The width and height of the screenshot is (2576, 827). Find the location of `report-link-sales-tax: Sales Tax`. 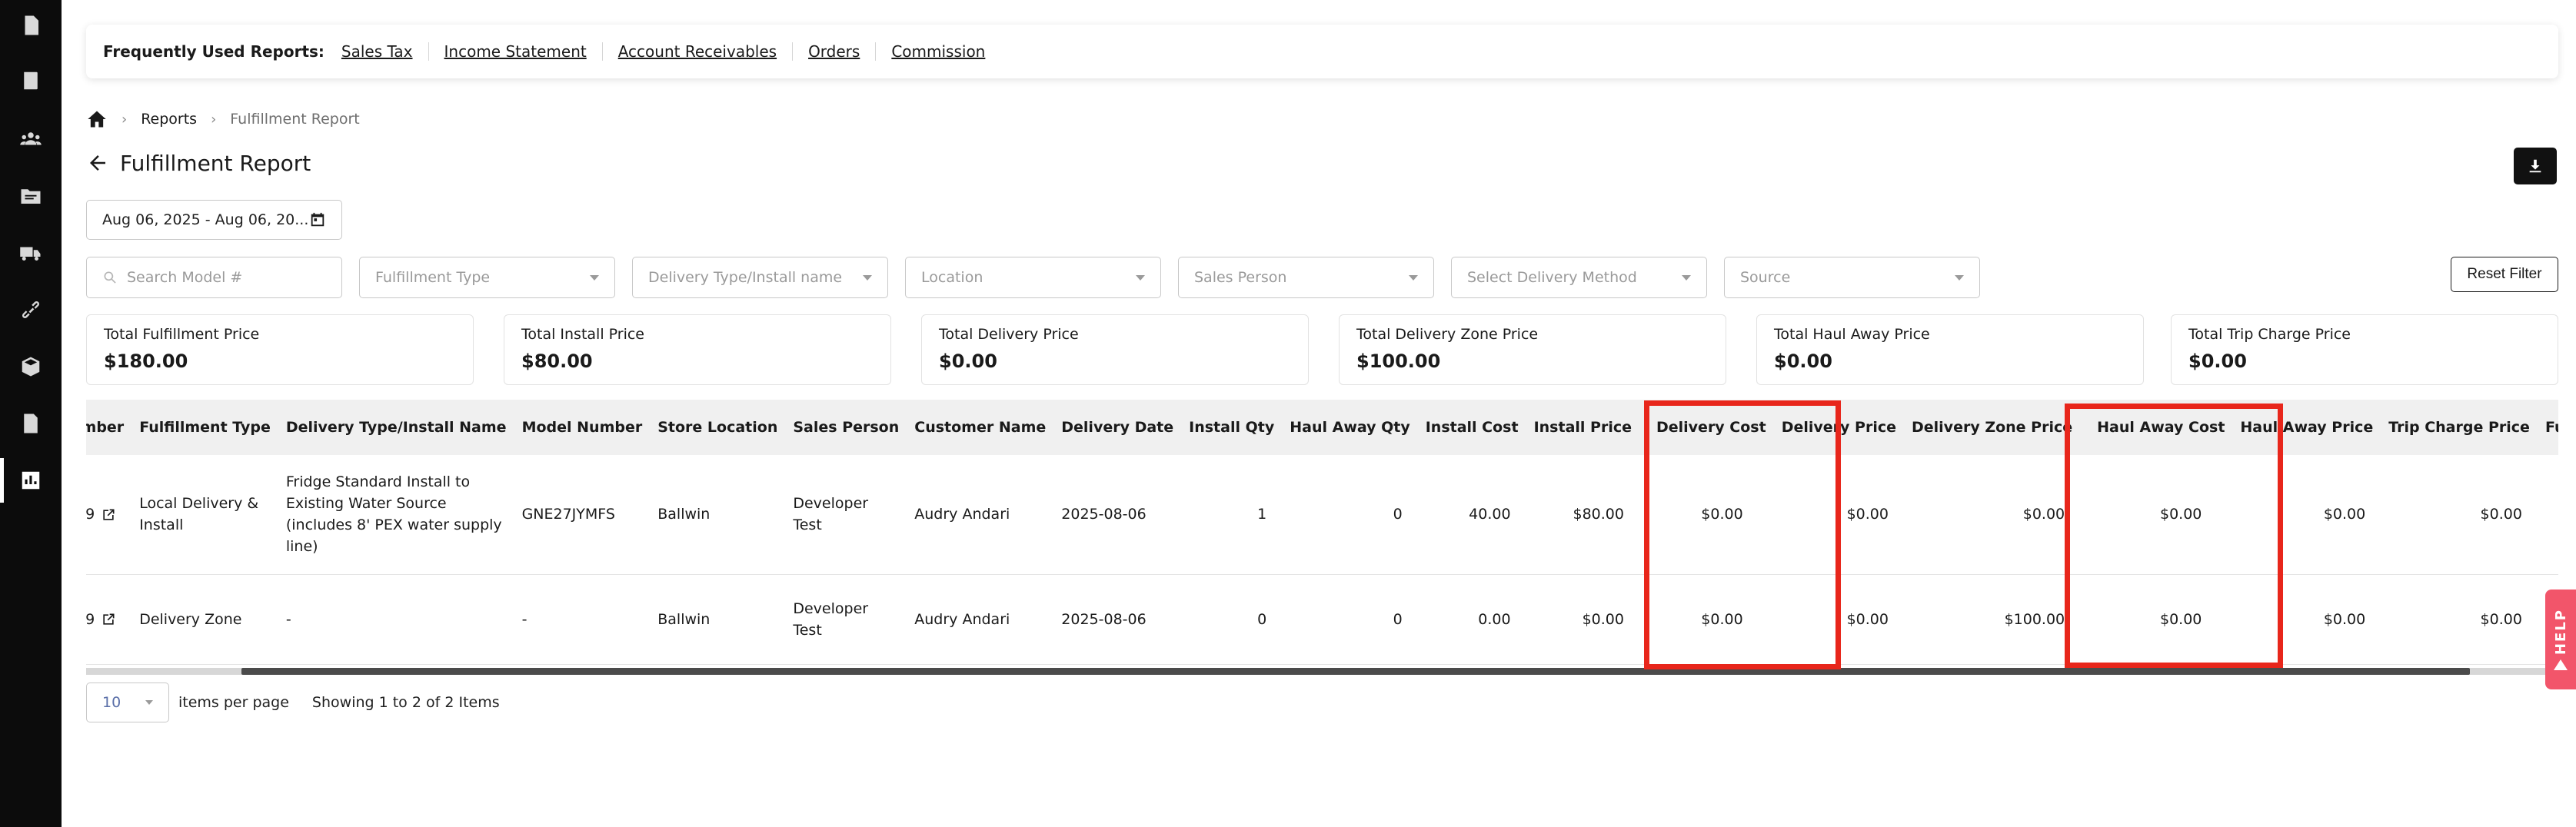

report-link-sales-tax: Sales Tax is located at coordinates (385, 51).